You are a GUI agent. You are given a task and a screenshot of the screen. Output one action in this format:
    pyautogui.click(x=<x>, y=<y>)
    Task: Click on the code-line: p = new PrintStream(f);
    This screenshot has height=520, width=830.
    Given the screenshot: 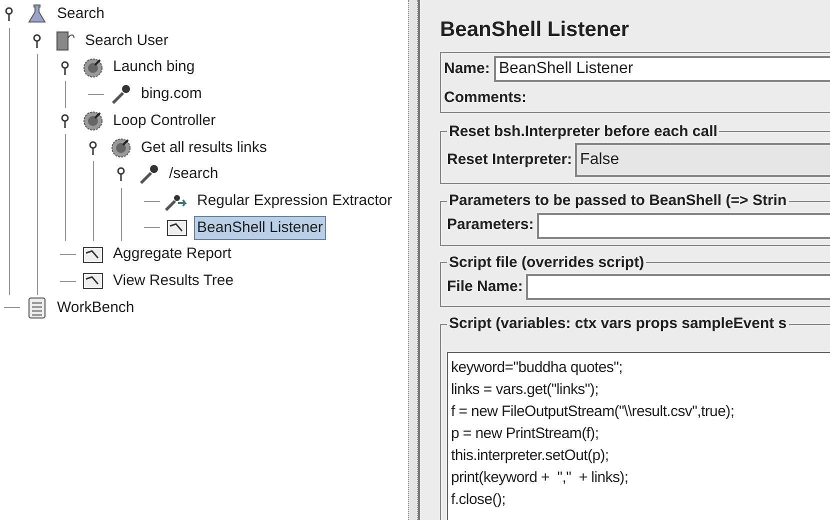 What is the action you would take?
    pyautogui.click(x=525, y=434)
    